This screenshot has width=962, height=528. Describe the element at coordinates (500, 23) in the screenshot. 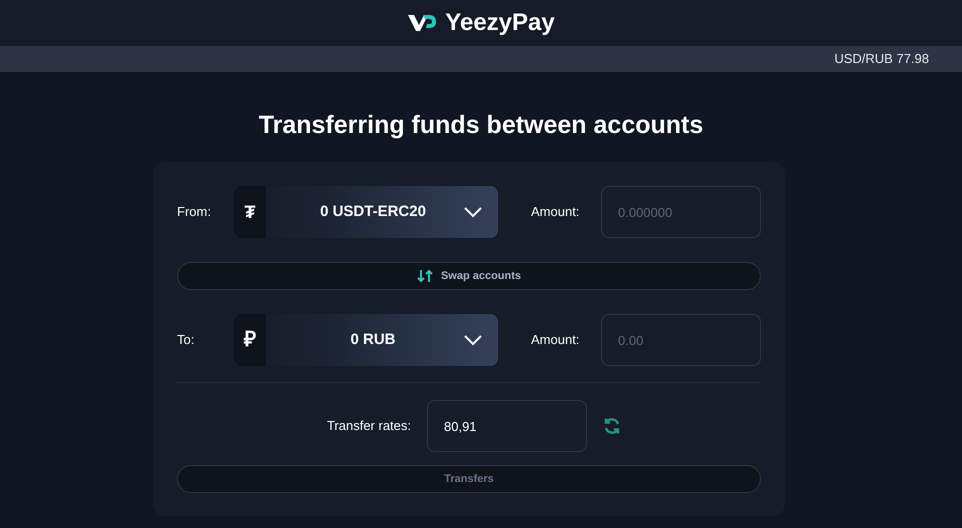

I see `brand-name: YeezyPay` at that location.